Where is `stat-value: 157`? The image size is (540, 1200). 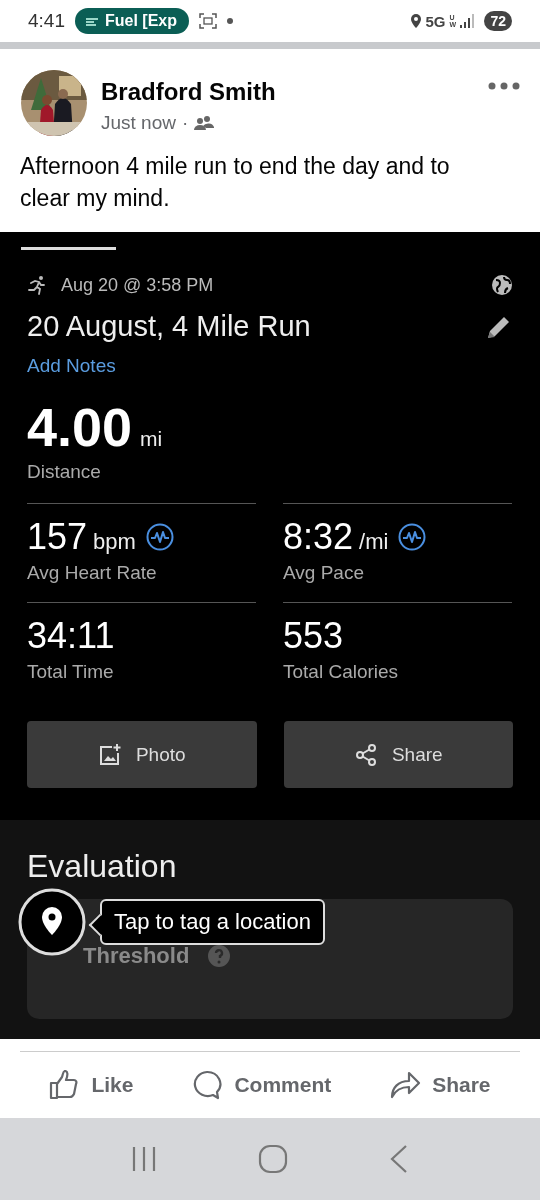
stat-value: 157 is located at coordinates (57, 537).